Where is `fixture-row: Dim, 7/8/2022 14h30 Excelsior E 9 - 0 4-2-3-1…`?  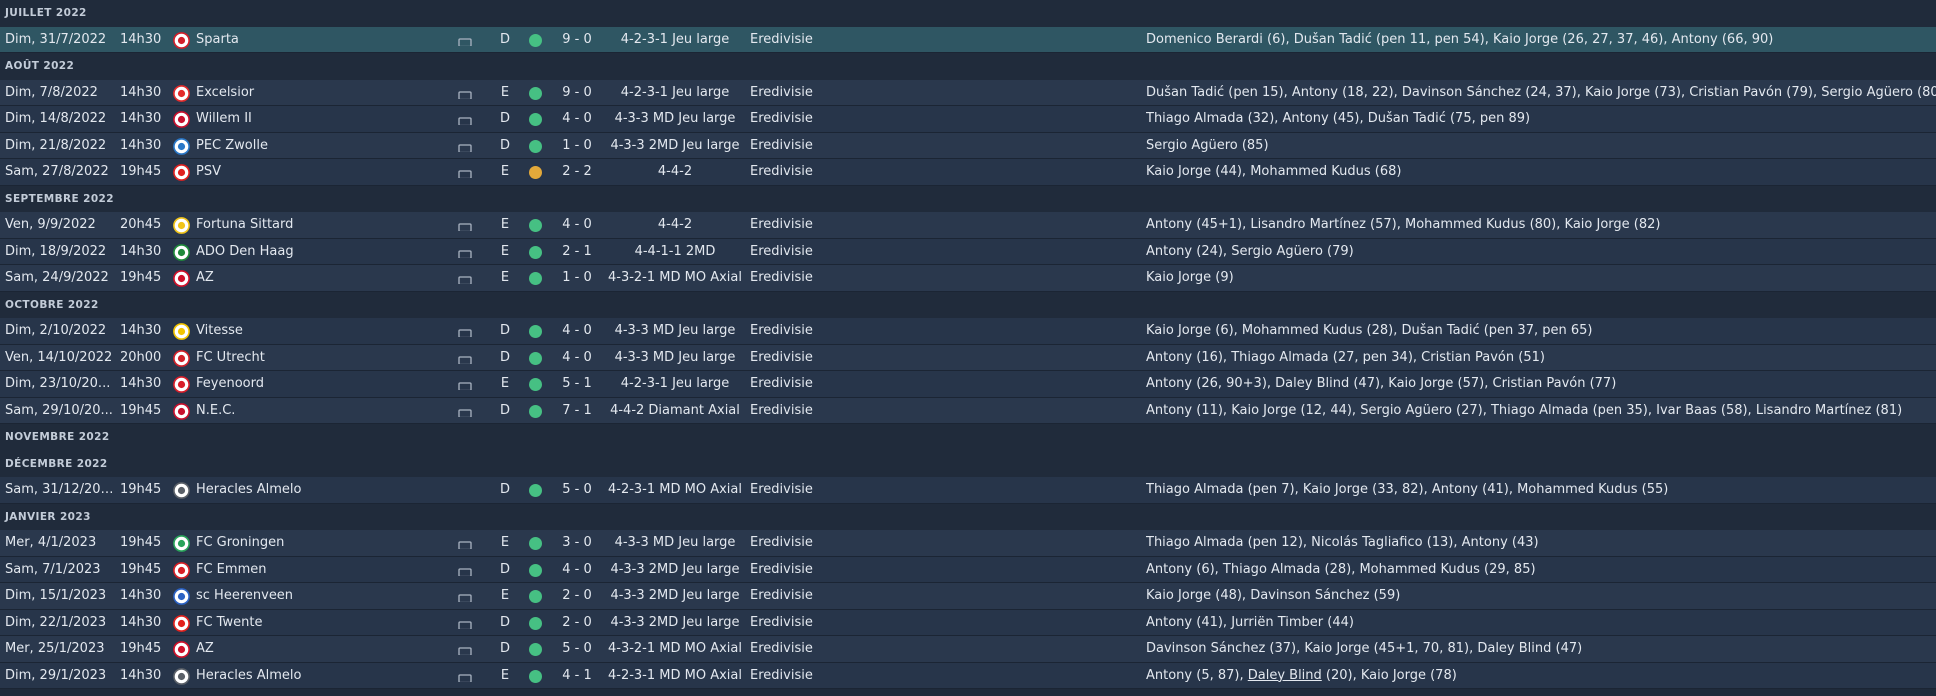
fixture-row: Dim, 7/8/2022 14h30 Excelsior E 9 - 0 4-2-3-1… is located at coordinates (968, 93).